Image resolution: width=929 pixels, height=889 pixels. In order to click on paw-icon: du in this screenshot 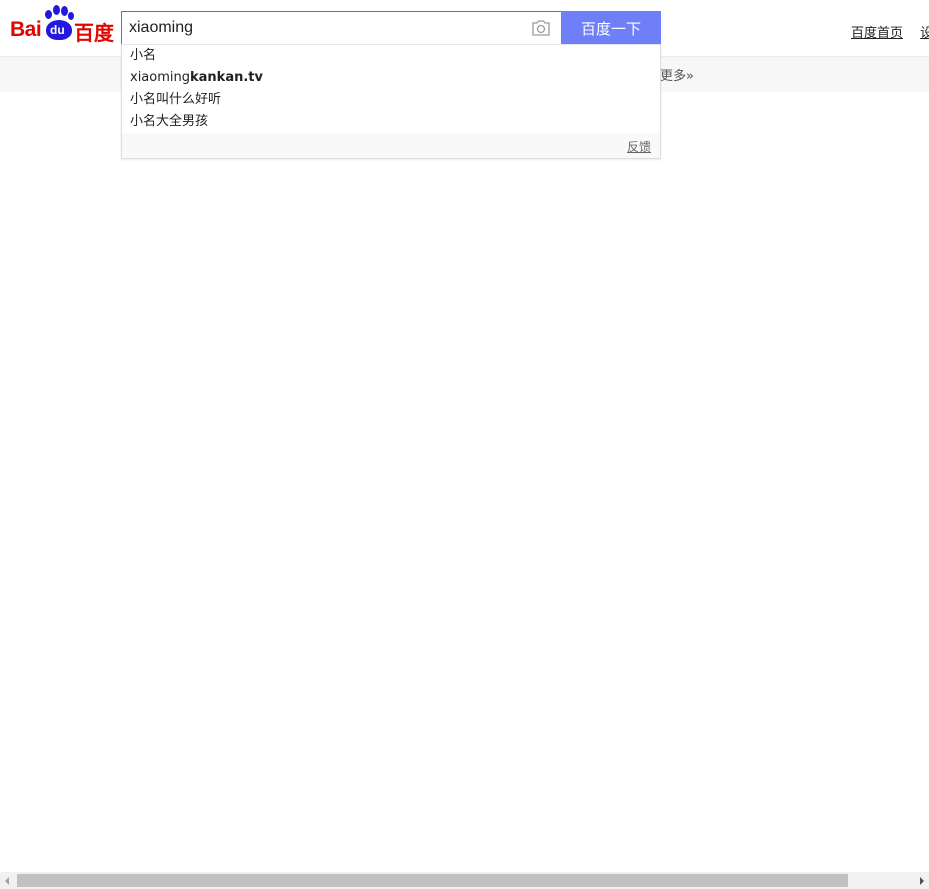, I will do `click(59, 23)`.